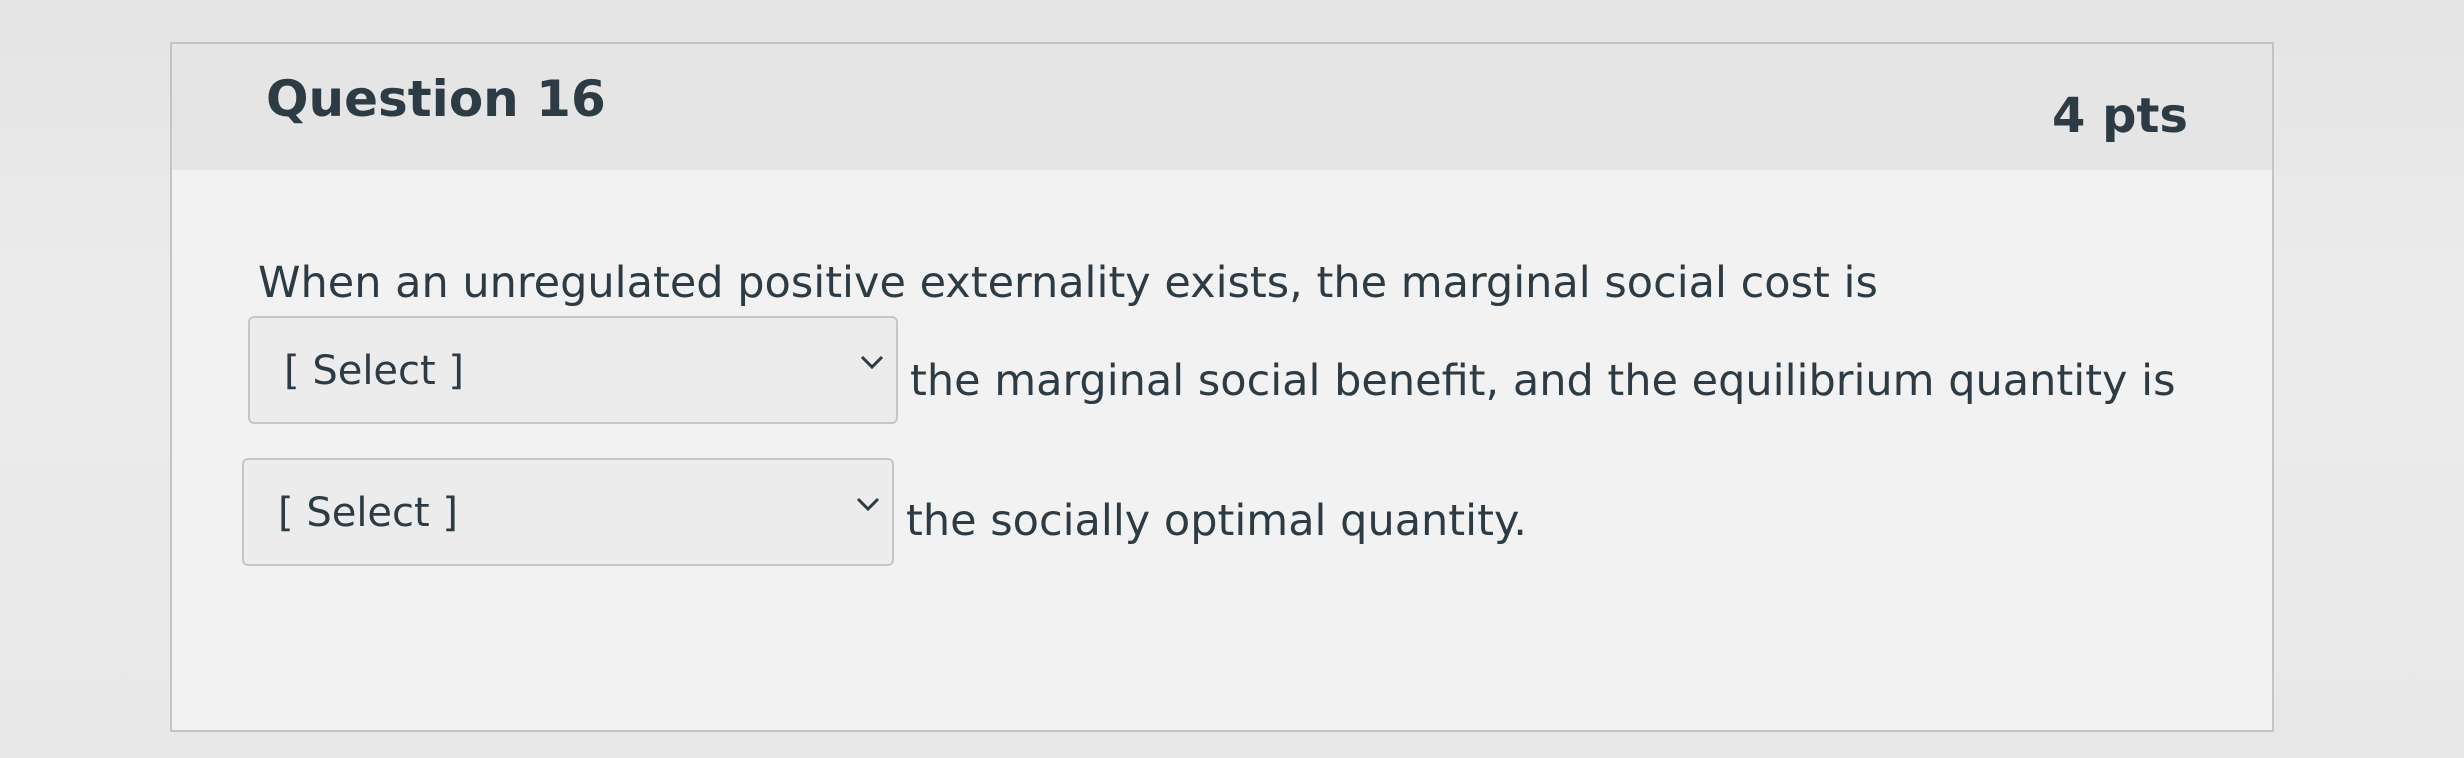 This screenshot has height=758, width=2464. I want to click on answer-select-2: [ Select ], so click(568, 512).